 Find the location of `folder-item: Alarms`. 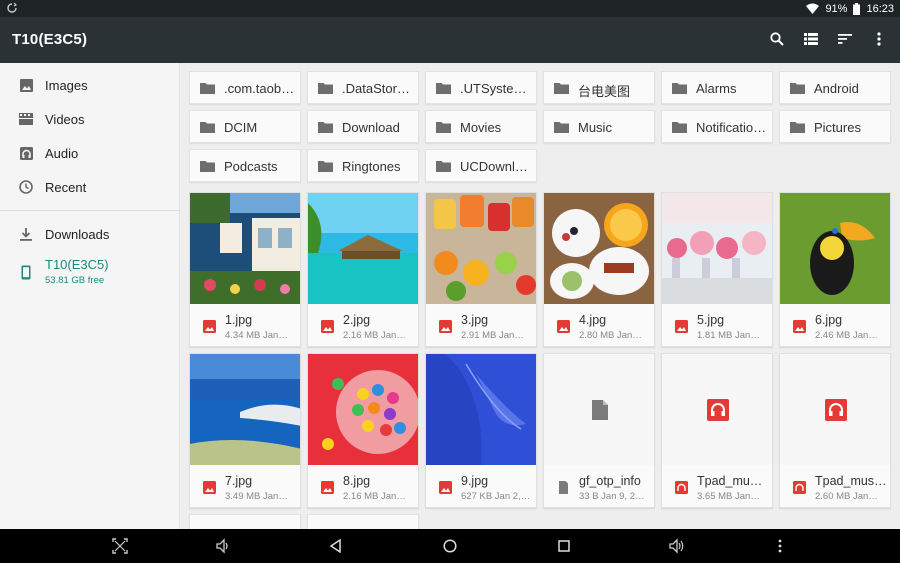

folder-item: Alarms is located at coordinates (717, 87).